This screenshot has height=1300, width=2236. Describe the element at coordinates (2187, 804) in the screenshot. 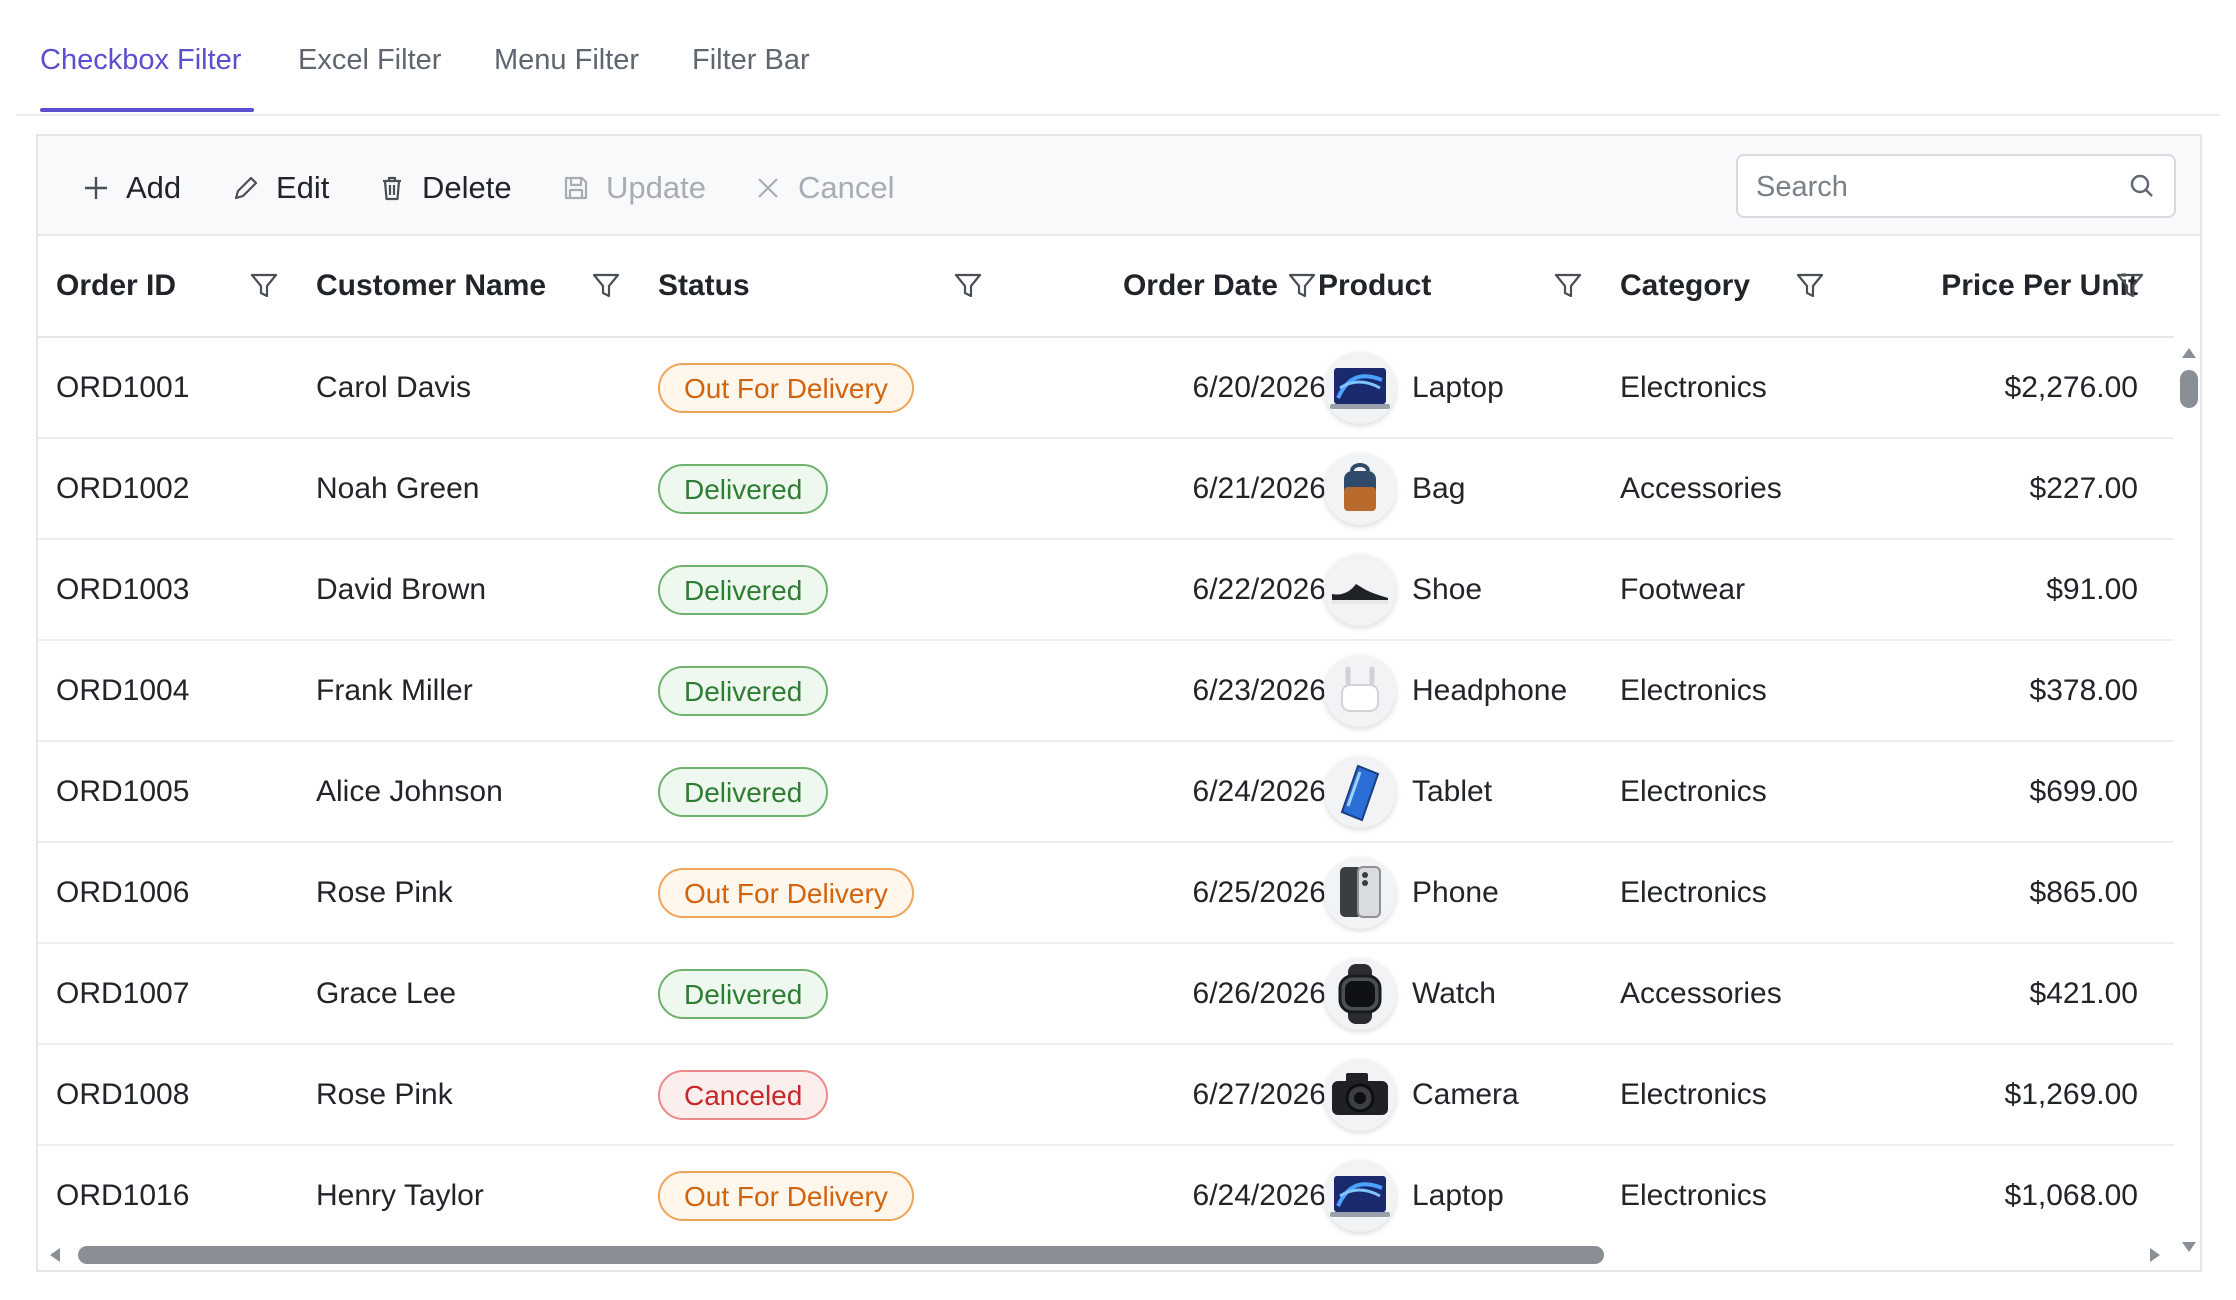

I see `vertical-scrollbar` at that location.